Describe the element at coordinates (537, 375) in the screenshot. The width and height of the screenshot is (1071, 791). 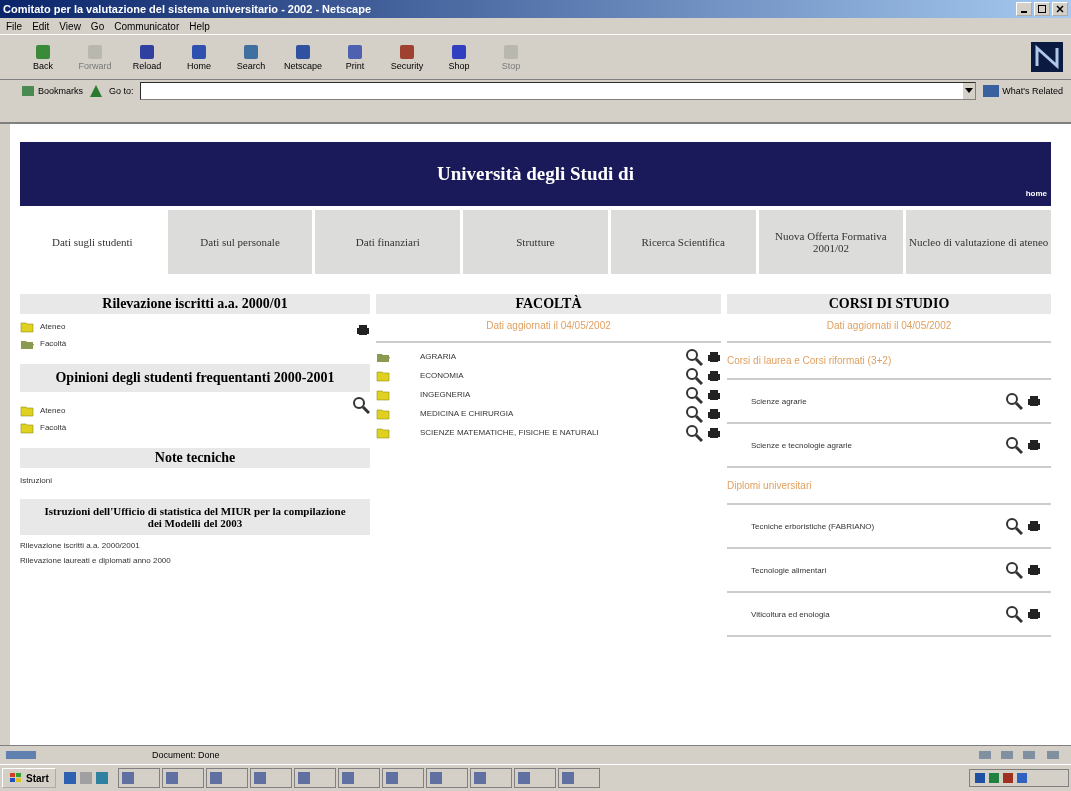
I see `faculty-link: ECONOMIA` at that location.